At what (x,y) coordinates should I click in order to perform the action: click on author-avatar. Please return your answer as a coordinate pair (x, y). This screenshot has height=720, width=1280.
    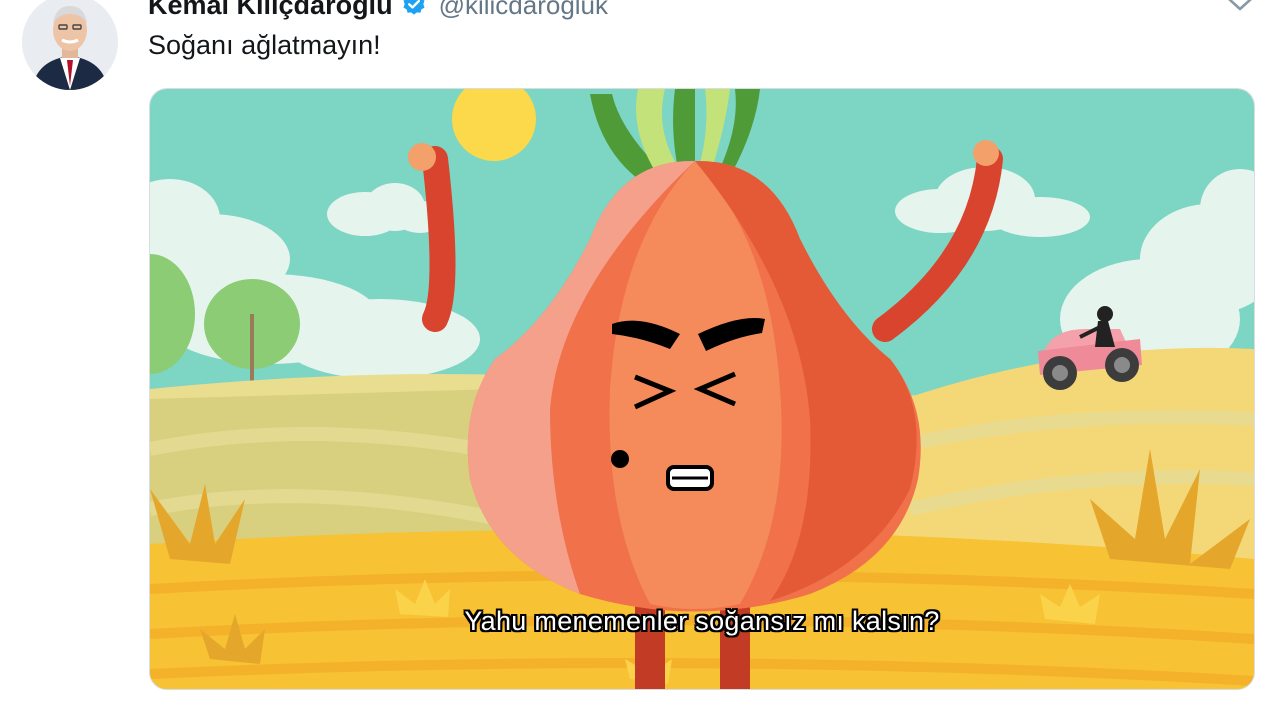
    Looking at the image, I should click on (70, 45).